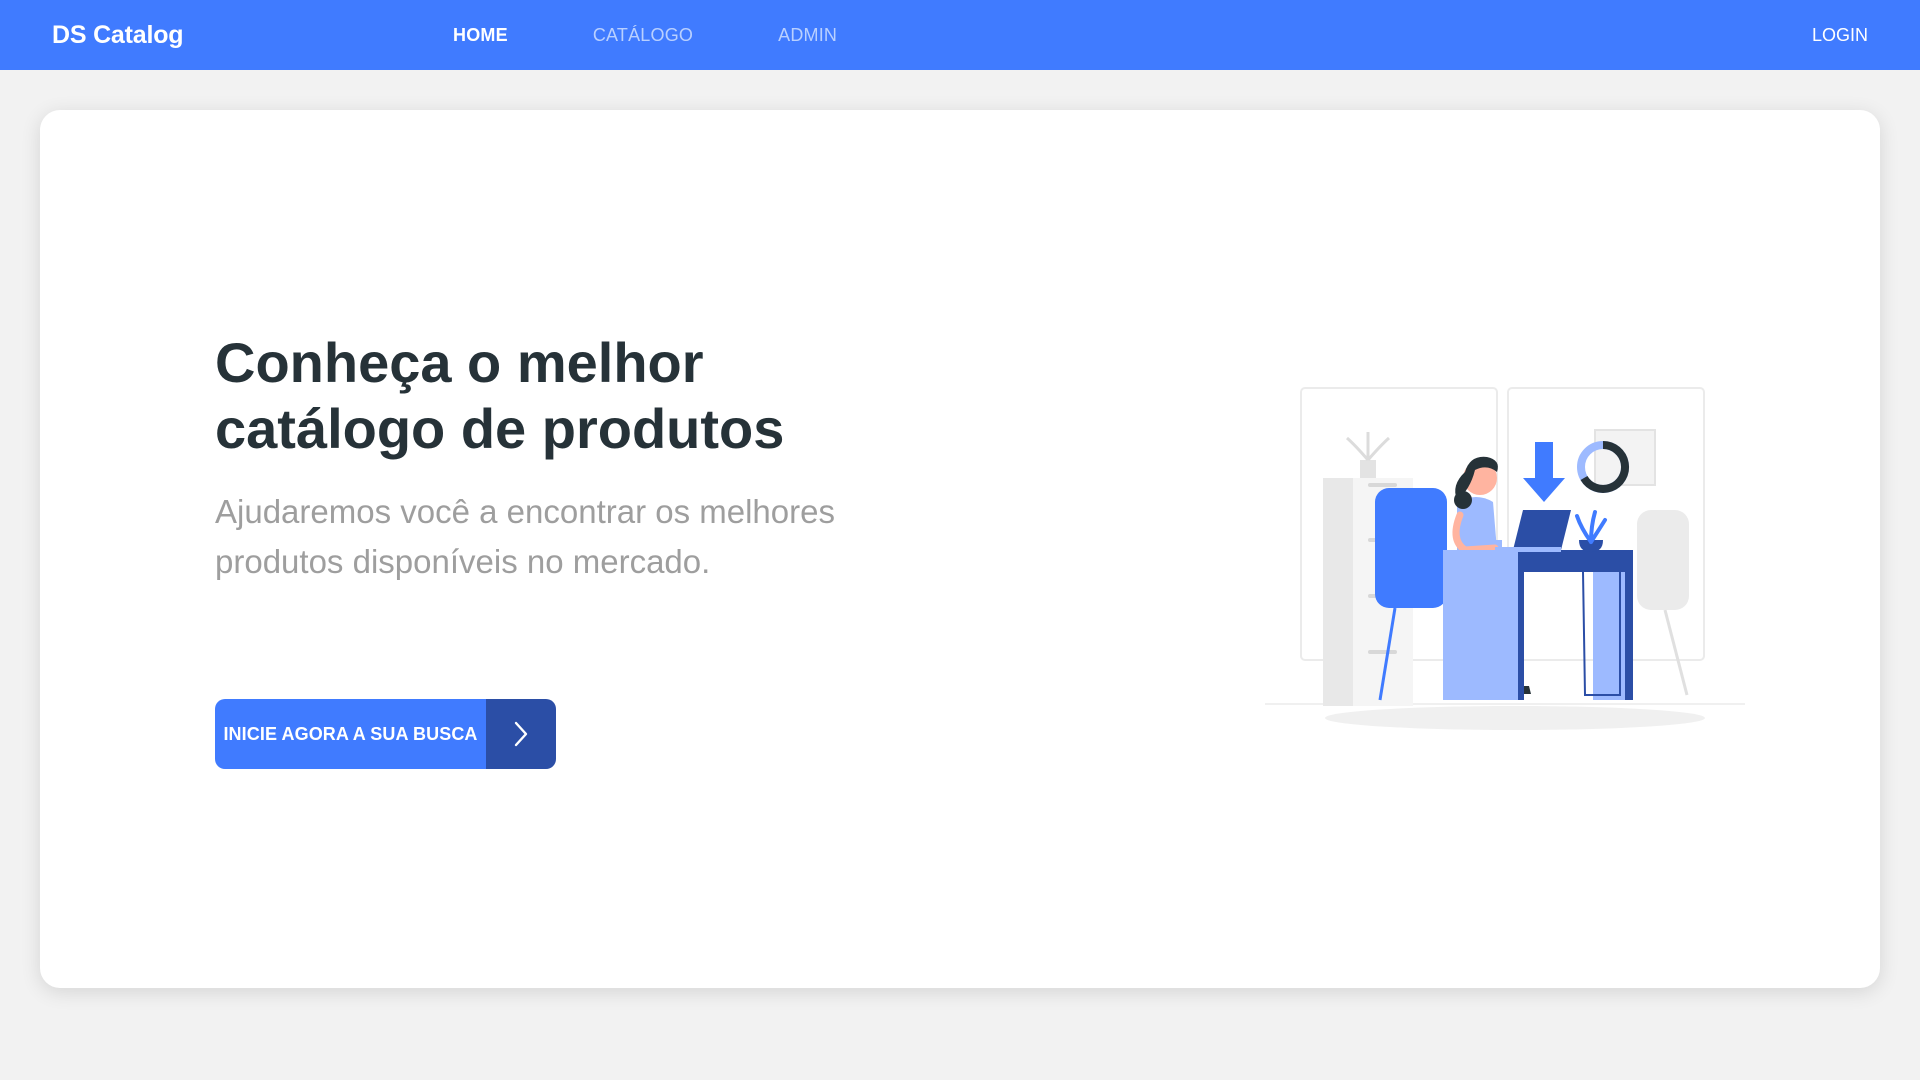 This screenshot has width=1920, height=1080. I want to click on nav-item-home: HOME, so click(523, 35).